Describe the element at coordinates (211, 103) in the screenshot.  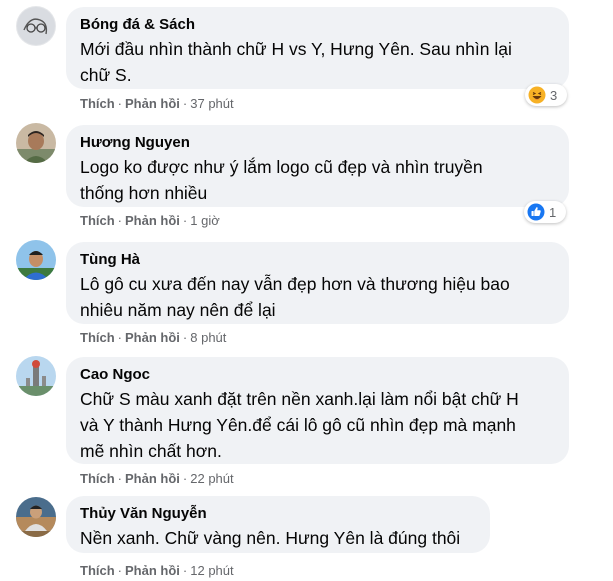
I see `comment-timestamp: 37 phút` at that location.